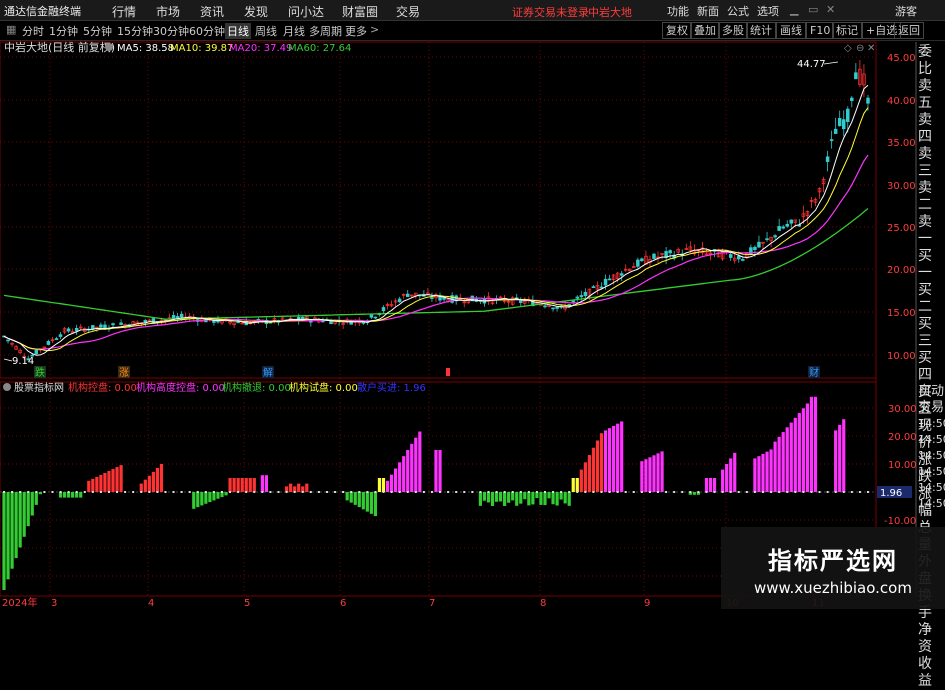 The width and height of the screenshot is (945, 690). What do you see at coordinates (124, 373) in the screenshot?
I see `event-marker-text: 涨` at bounding box center [124, 373].